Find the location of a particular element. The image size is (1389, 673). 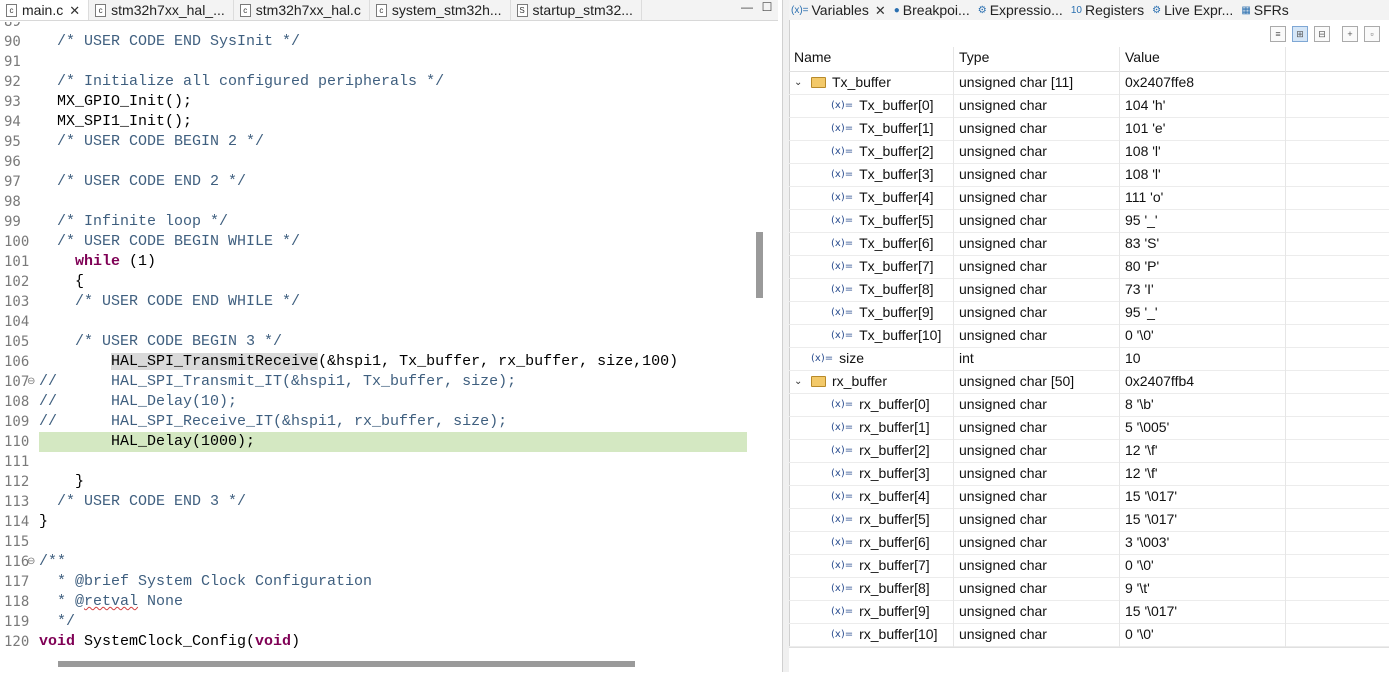

code-line: 102 { is located at coordinates (380, 282).